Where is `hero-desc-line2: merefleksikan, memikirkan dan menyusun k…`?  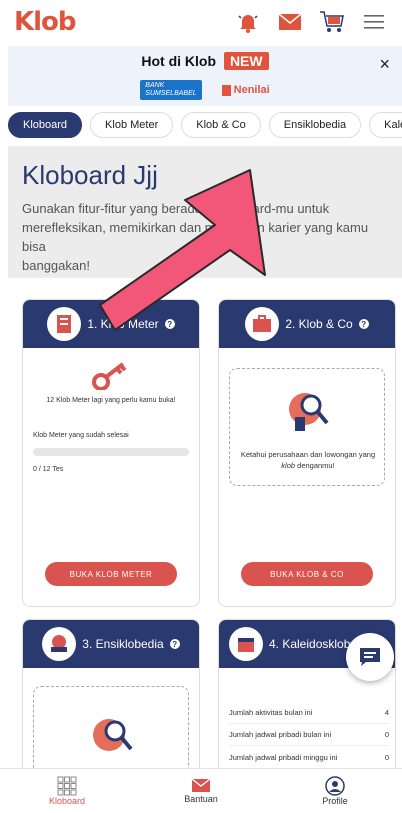
hero-desc-line2: merefleksikan, memikirkan dan menyusun k… is located at coordinates (195, 237).